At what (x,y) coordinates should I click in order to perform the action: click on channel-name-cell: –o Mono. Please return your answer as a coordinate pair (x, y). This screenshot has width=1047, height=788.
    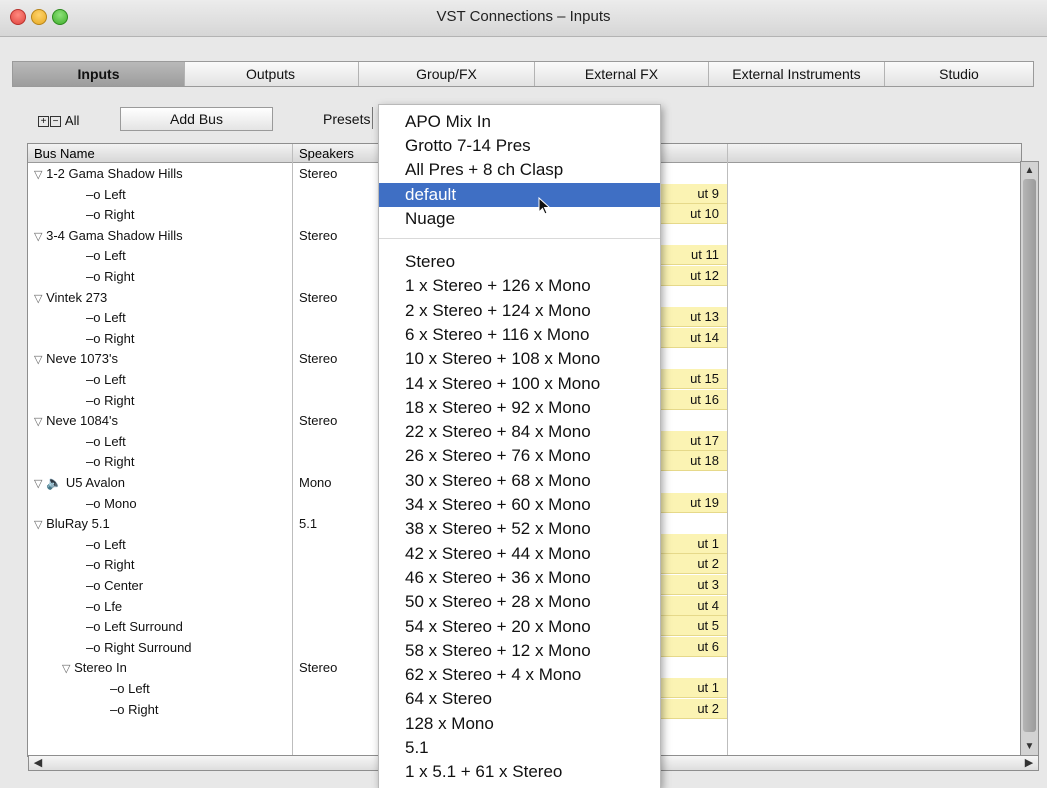
    Looking at the image, I should click on (111, 503).